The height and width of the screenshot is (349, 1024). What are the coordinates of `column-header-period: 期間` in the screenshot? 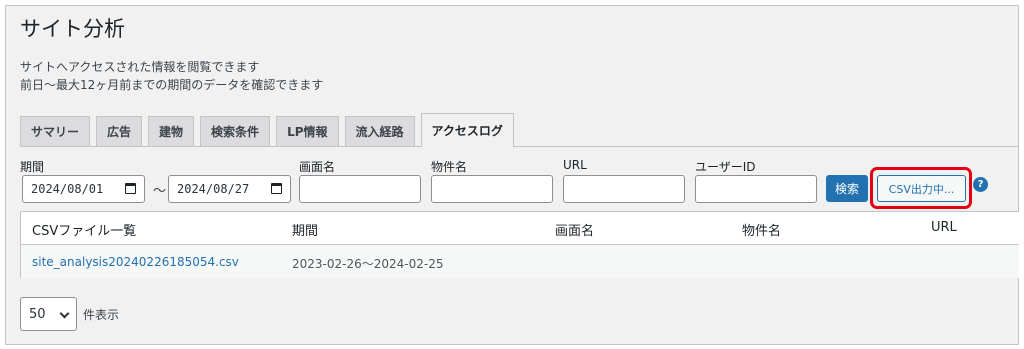 It's located at (305, 231).